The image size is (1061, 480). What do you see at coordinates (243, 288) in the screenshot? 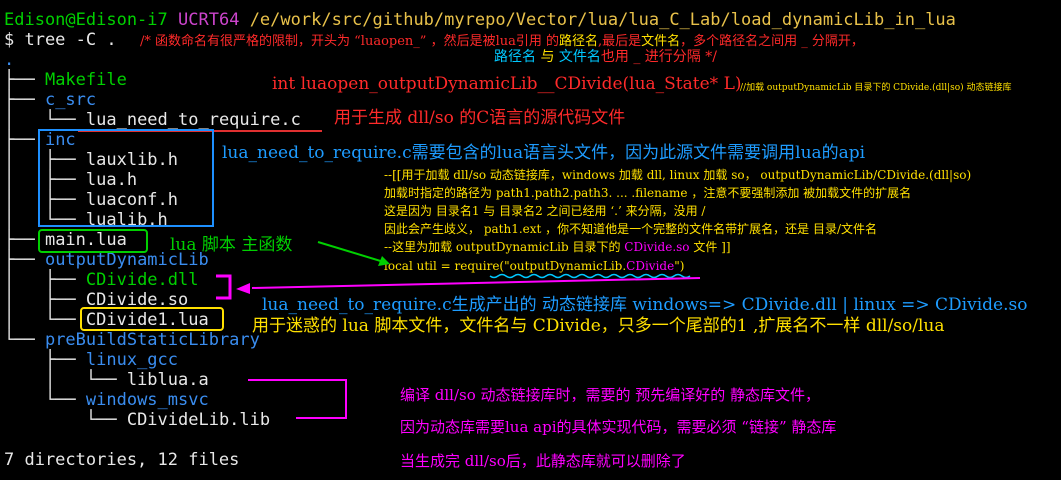
I see `require-arrow-head` at bounding box center [243, 288].